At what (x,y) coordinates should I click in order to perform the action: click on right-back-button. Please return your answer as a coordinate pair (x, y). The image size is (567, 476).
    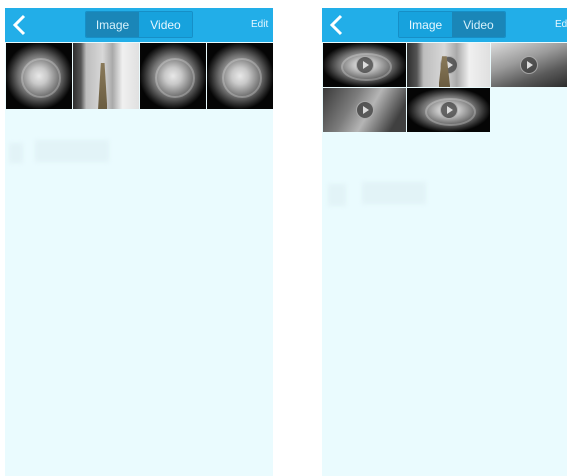
    Looking at the image, I should click on (337, 25).